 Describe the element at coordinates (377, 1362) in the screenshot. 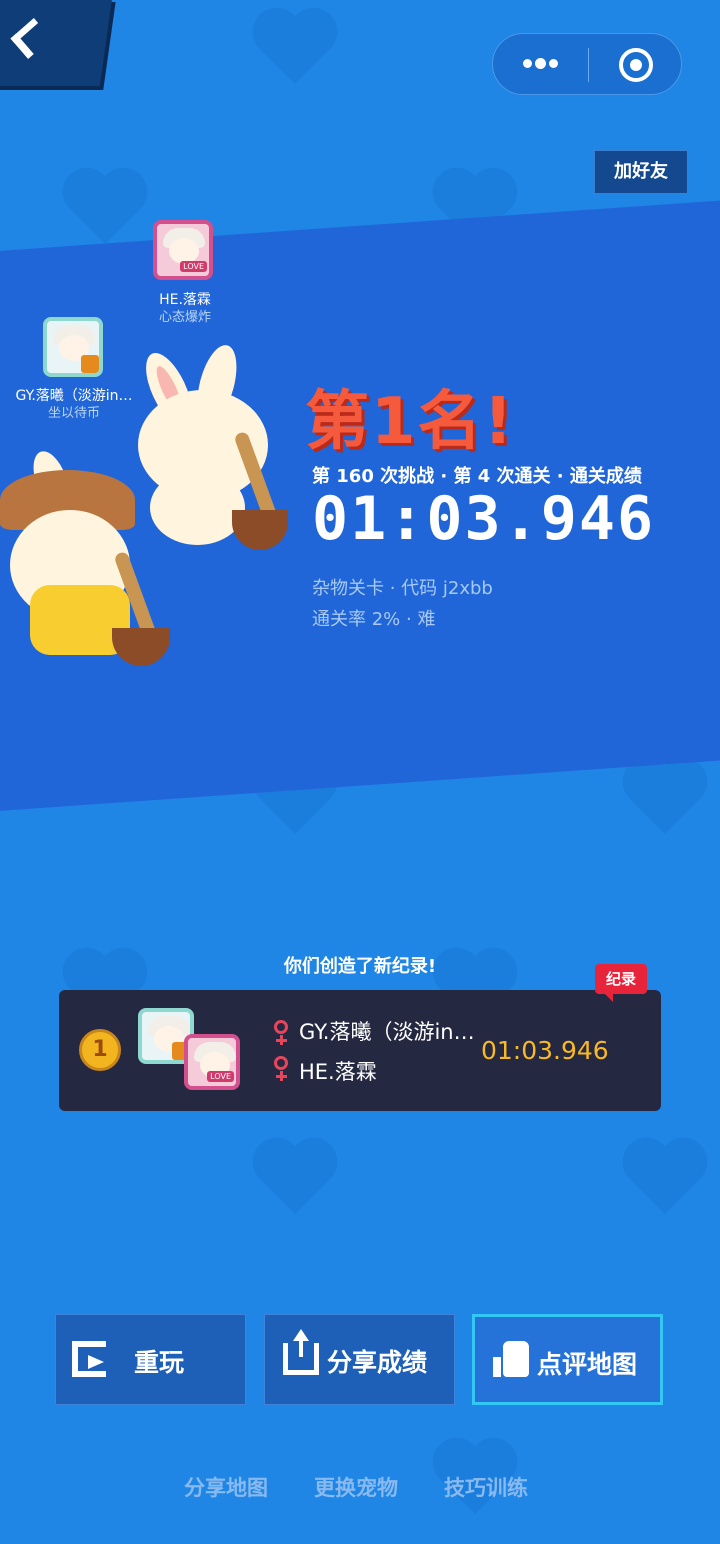

I see `share-result-label: 分享成绩` at that location.